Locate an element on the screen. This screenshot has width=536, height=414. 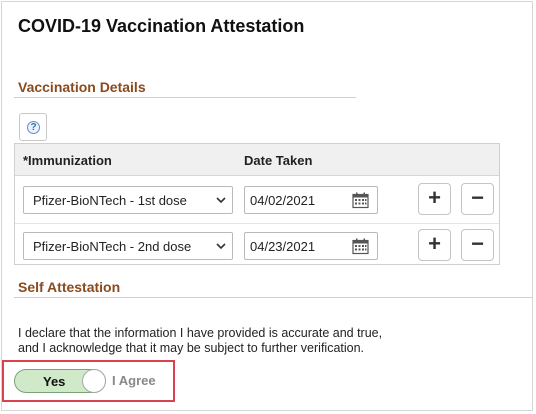
immunization-select-value: Pfizer-BioNTech - 1st dose is located at coordinates (110, 200).